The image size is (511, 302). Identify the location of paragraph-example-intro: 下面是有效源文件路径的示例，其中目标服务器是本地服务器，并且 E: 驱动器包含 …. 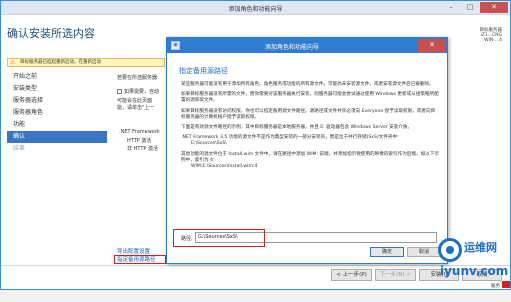
(297, 128).